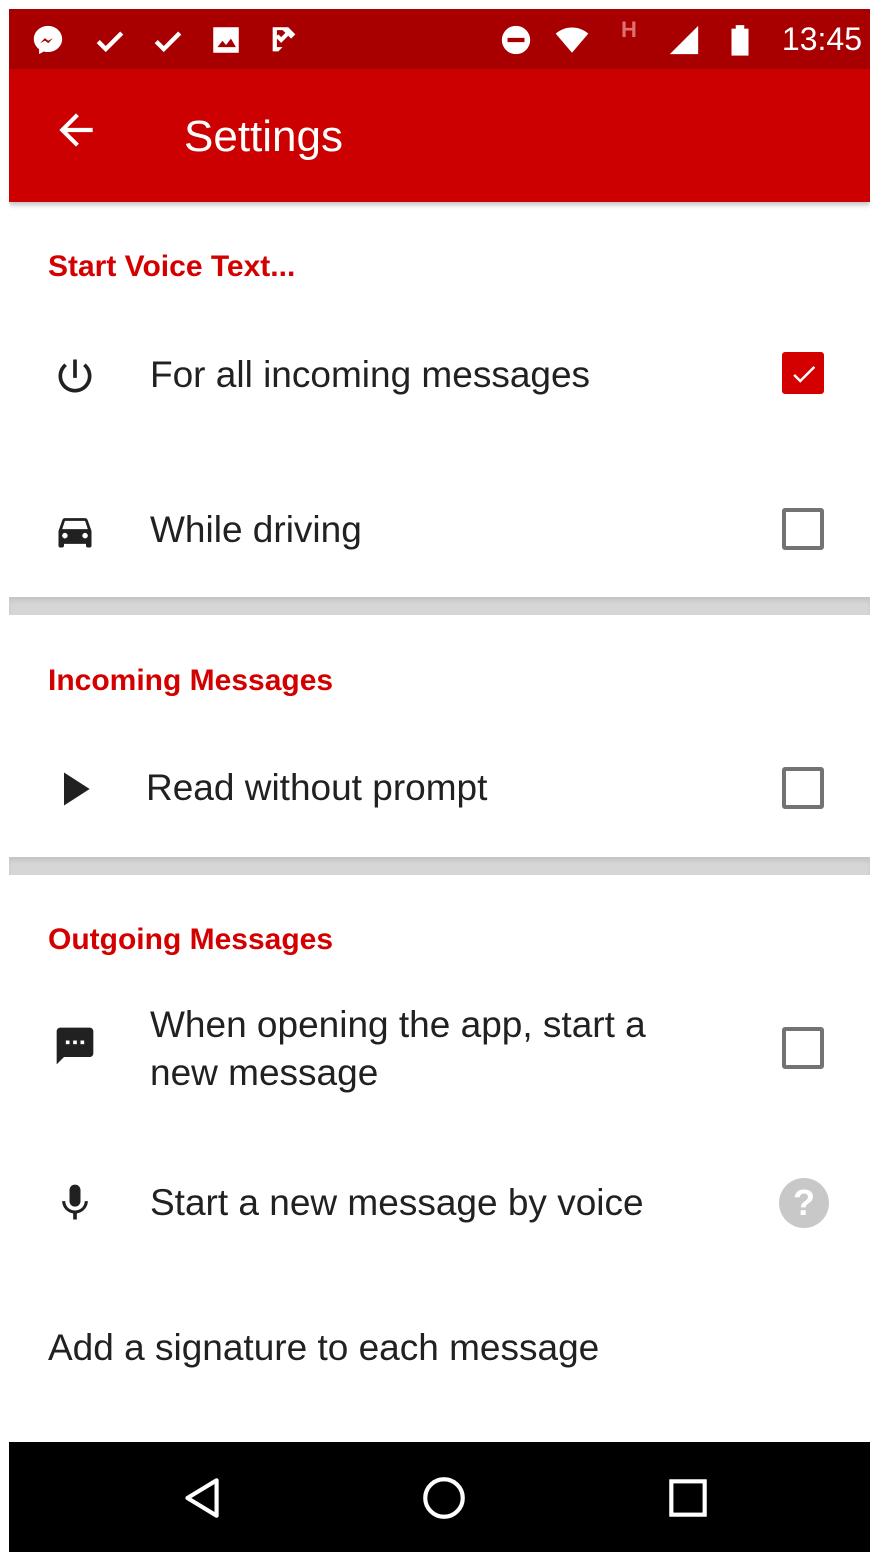 The height and width of the screenshot is (1552, 870). I want to click on signal-icon, so click(684, 40).